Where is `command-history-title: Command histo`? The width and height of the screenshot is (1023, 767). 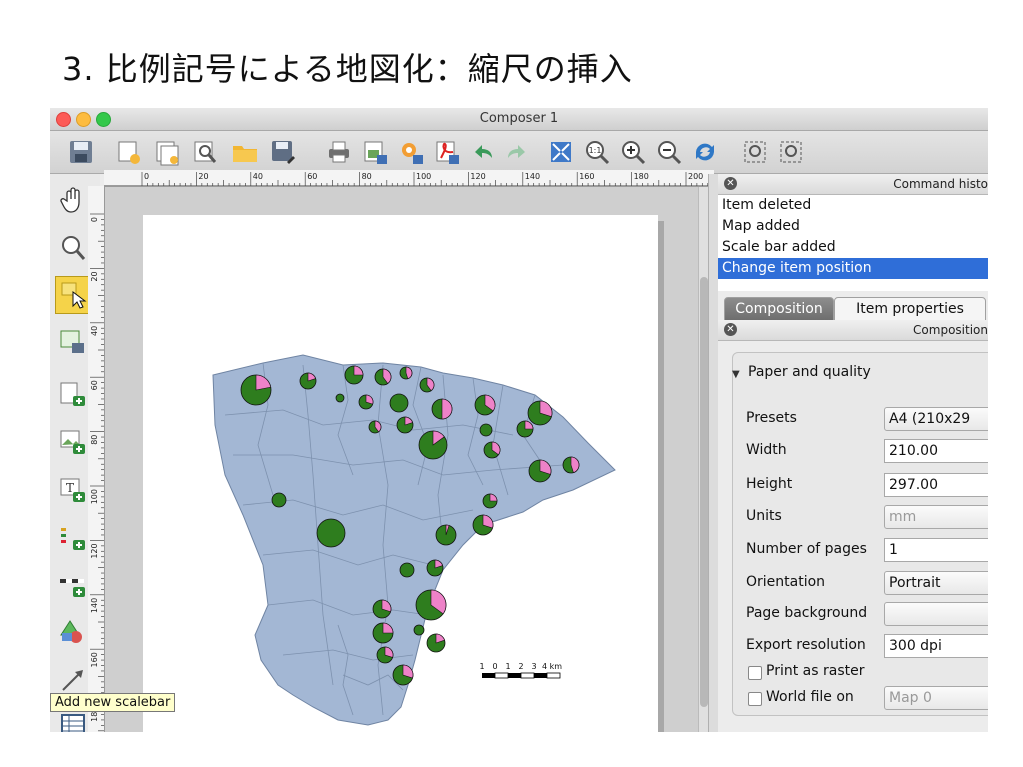 command-history-title: Command histo is located at coordinates (940, 184).